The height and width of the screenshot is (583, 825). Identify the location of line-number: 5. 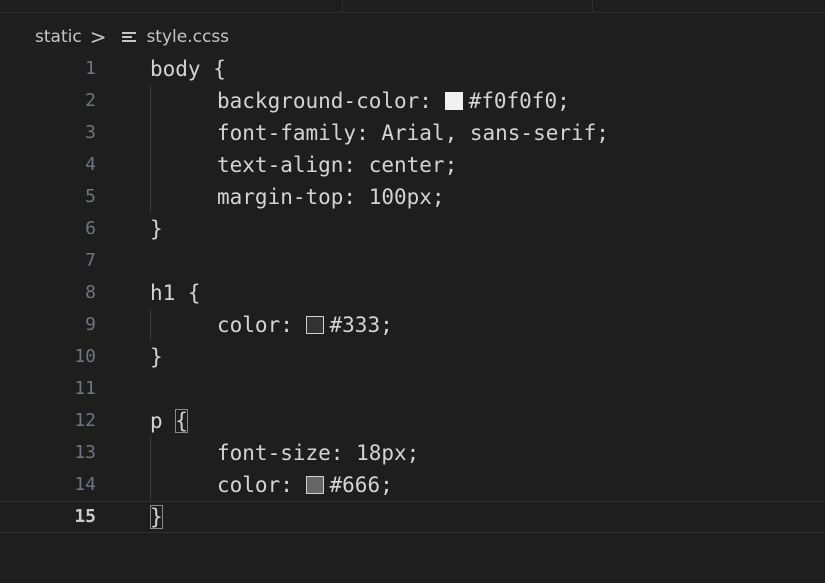
(90, 196).